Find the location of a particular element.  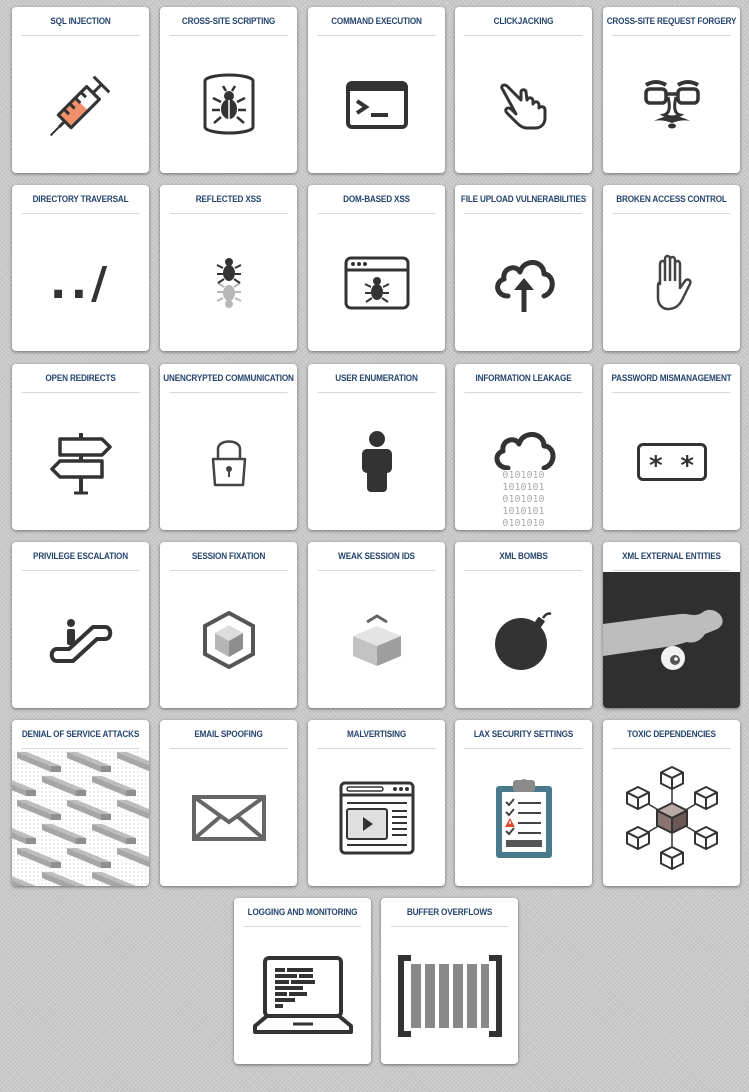

stop-hand-icon is located at coordinates (671, 283).